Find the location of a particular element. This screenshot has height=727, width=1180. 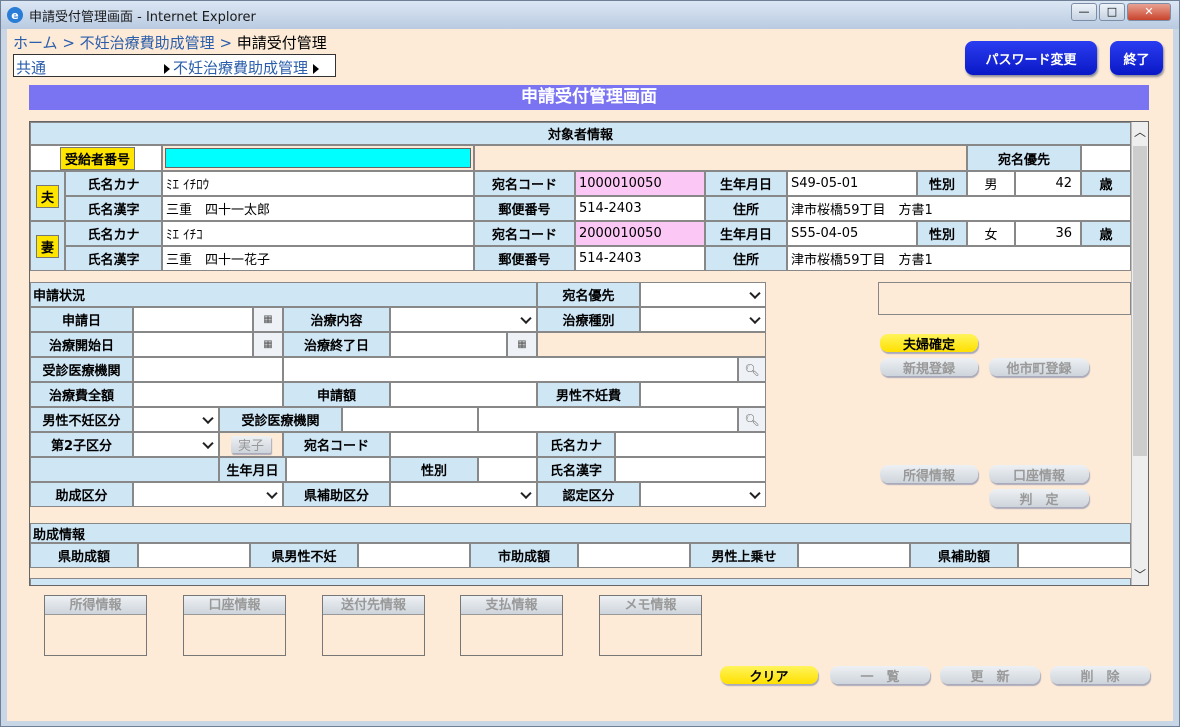

male-cat-select is located at coordinates (176, 419).